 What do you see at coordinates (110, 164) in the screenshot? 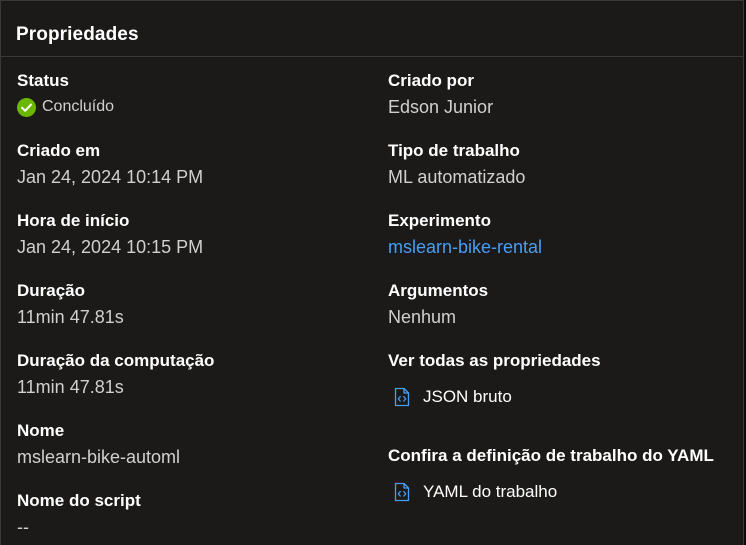
I see `created-on-property: Criado em Jan 24, 2024 10:14 PM` at bounding box center [110, 164].